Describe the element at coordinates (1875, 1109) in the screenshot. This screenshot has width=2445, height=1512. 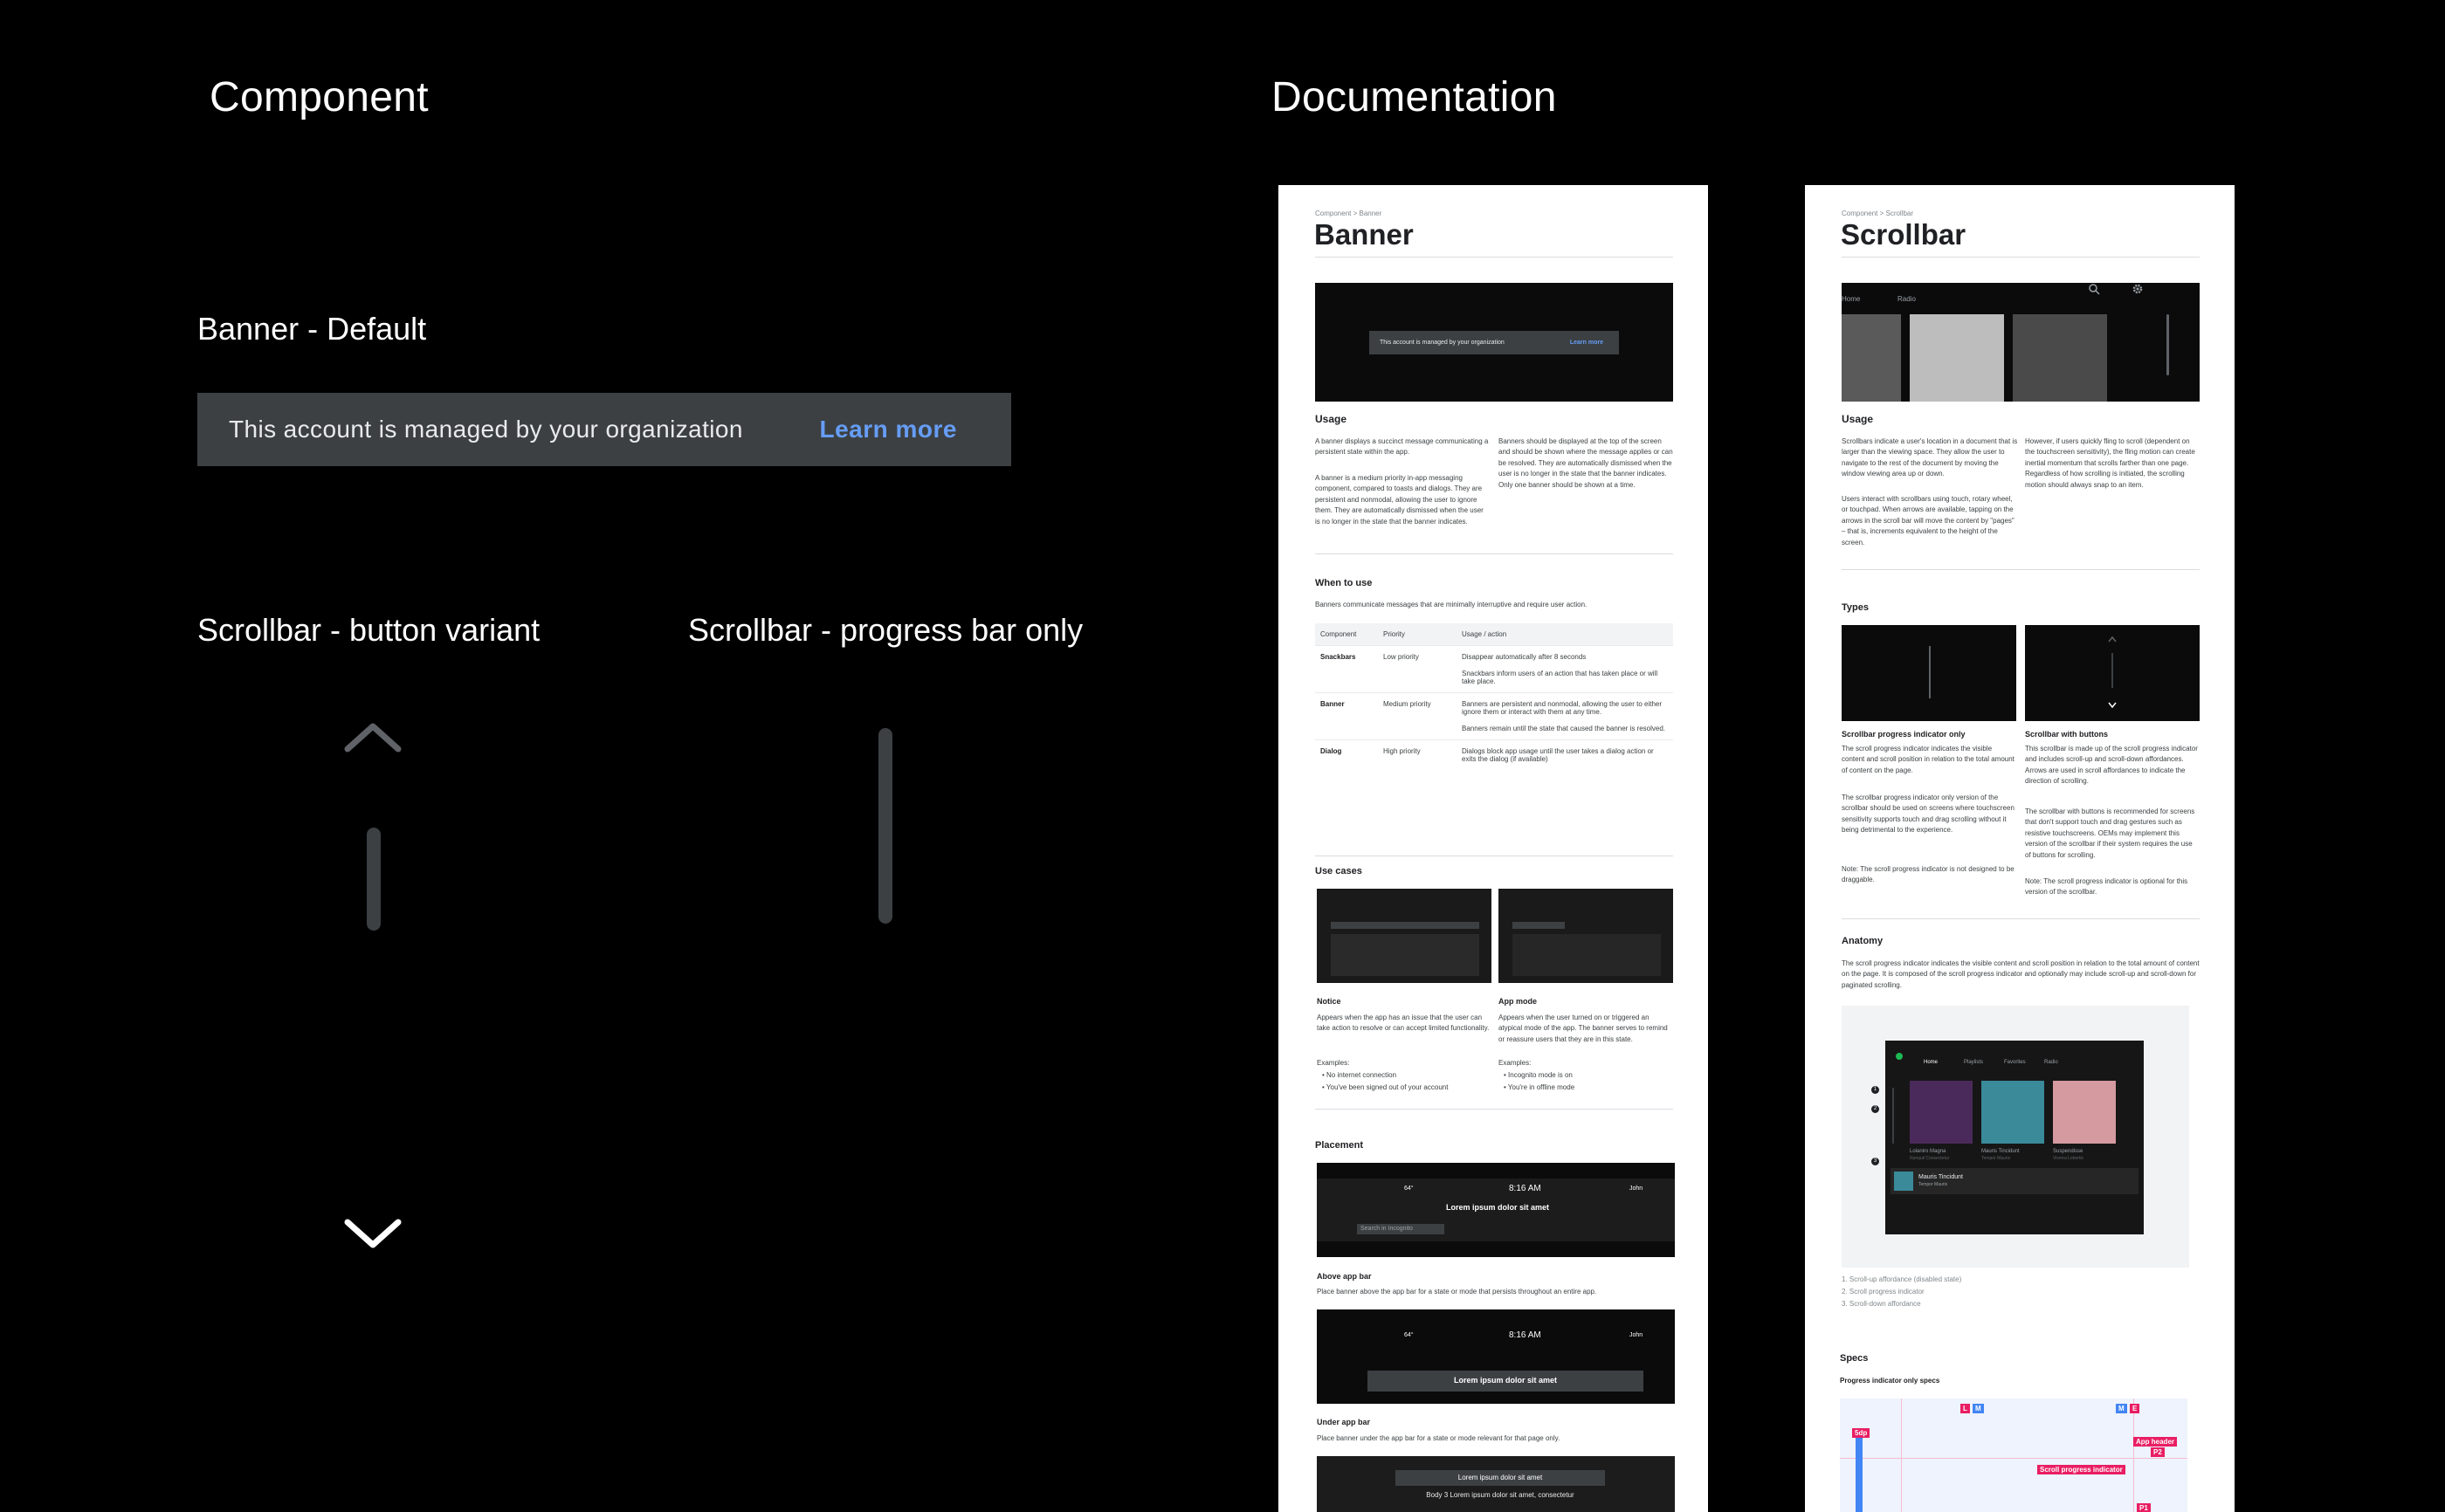
I see `anatomy-marker: 2` at that location.